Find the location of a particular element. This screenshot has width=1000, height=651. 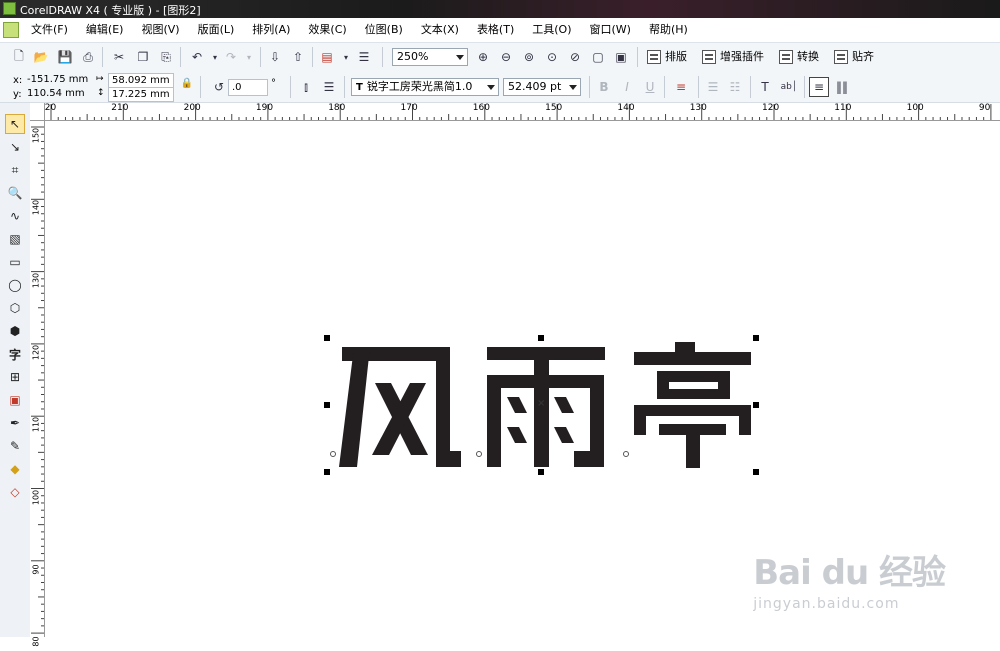

menu-file: 文件(F) is located at coordinates (49, 30).